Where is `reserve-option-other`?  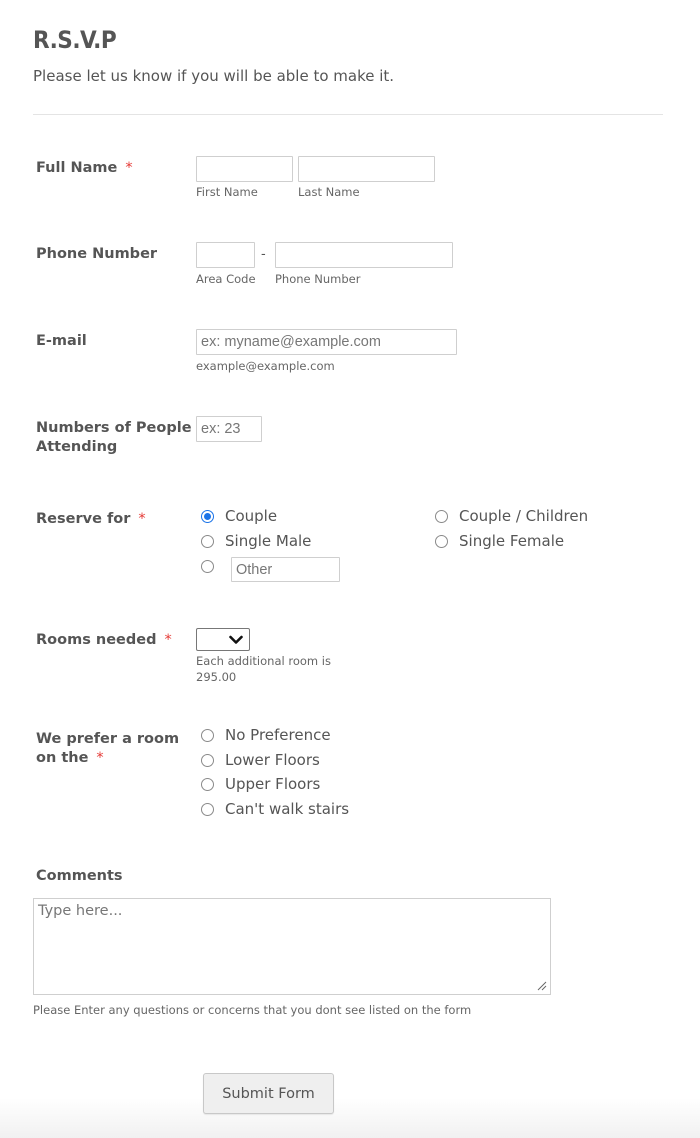
reserve-option-other is located at coordinates (213, 566).